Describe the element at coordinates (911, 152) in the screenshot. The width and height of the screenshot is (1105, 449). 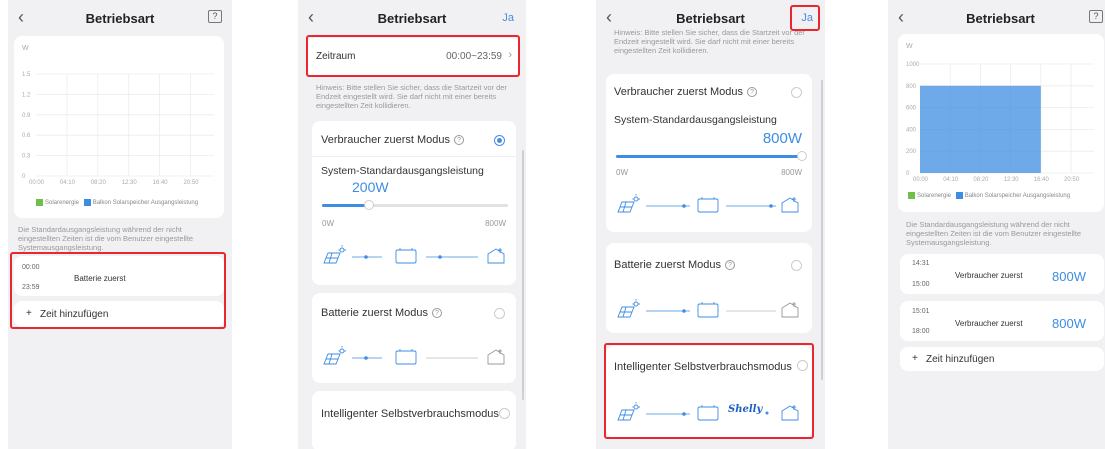
I see `y-tick-label: 200` at that location.